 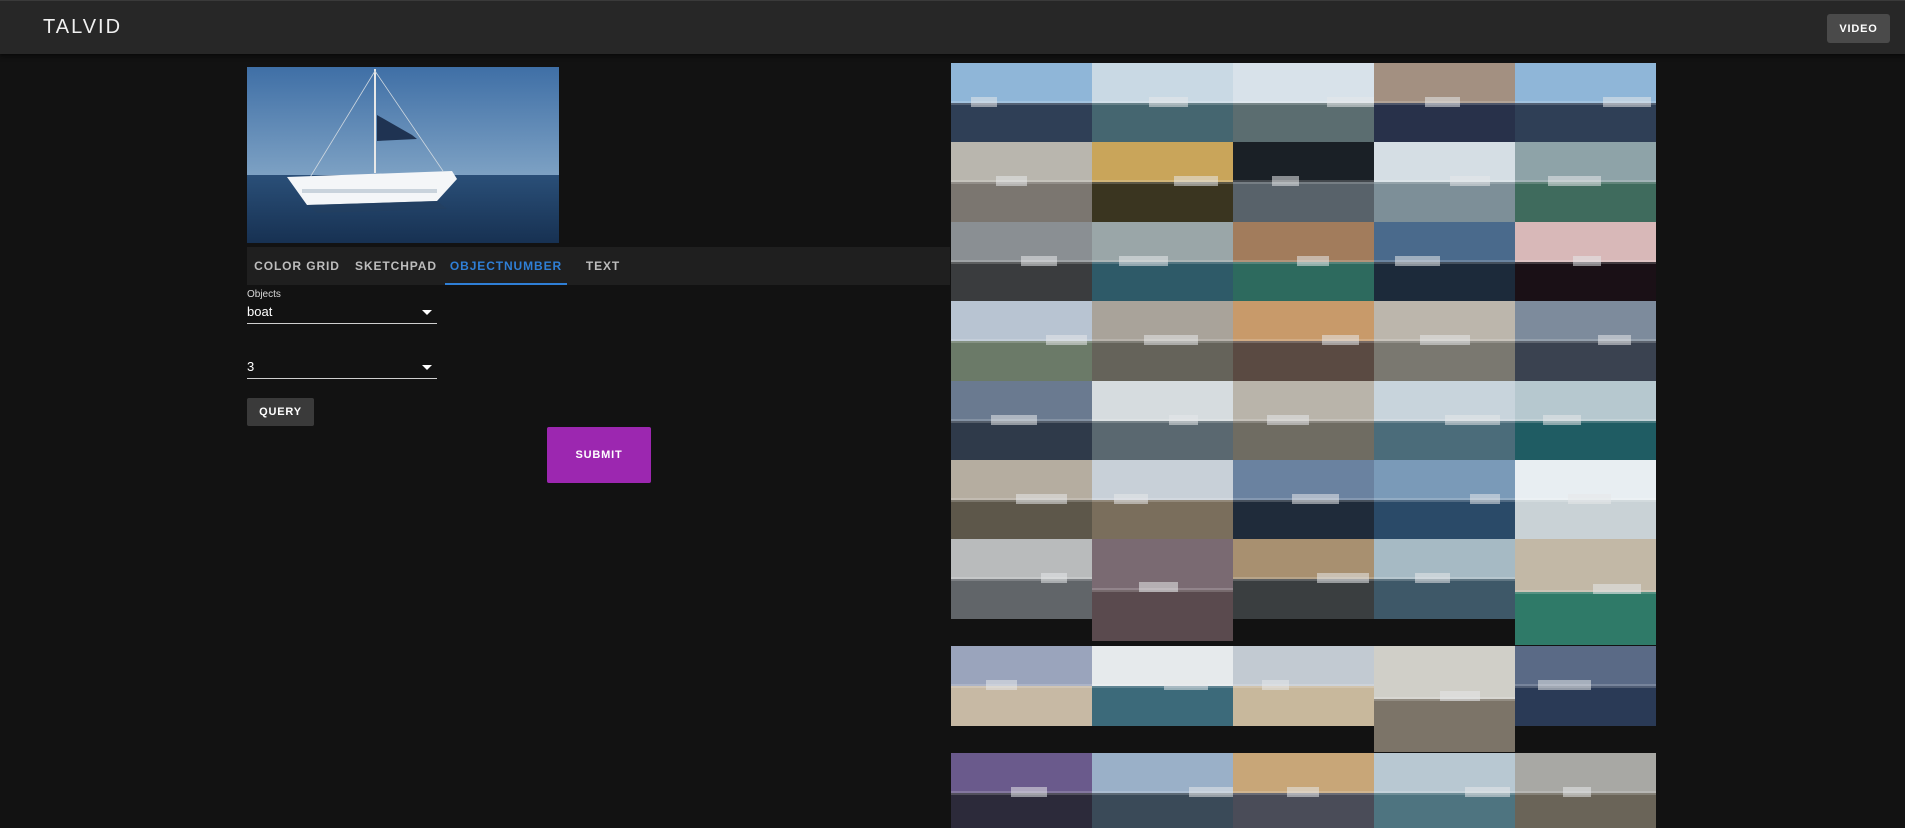 What do you see at coordinates (342, 368) in the screenshot?
I see `count-select: 3` at bounding box center [342, 368].